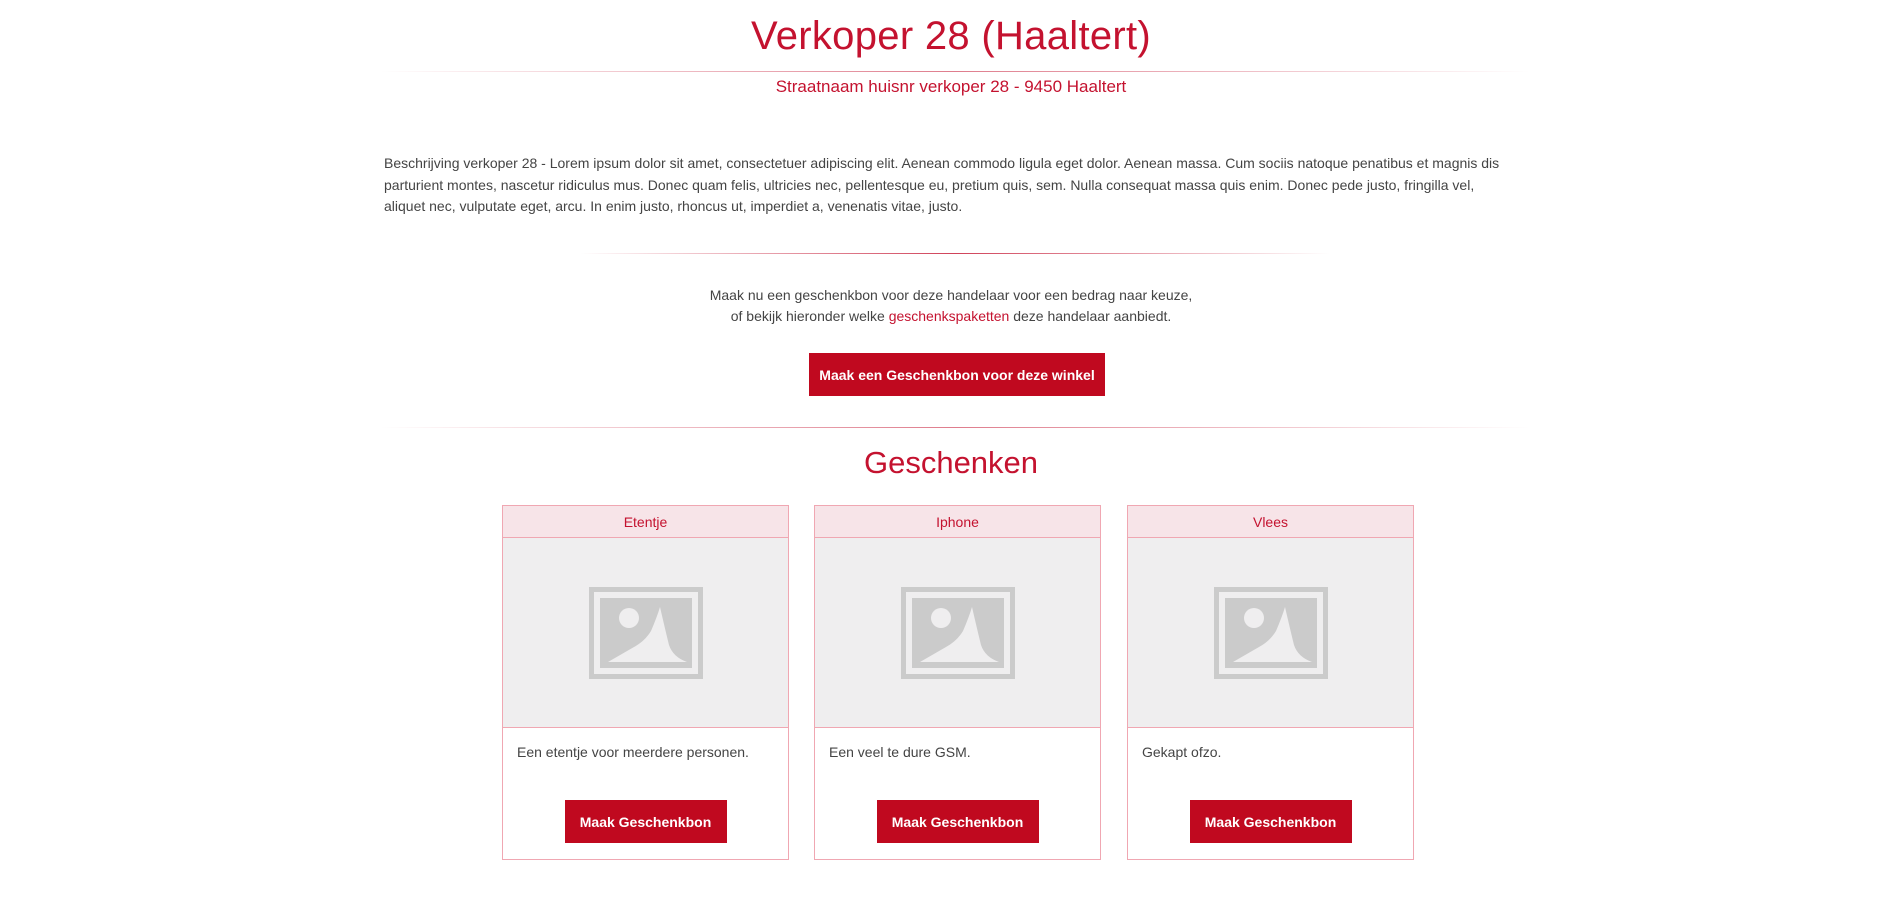  What do you see at coordinates (955, 427) in the screenshot?
I see `section-divider` at bounding box center [955, 427].